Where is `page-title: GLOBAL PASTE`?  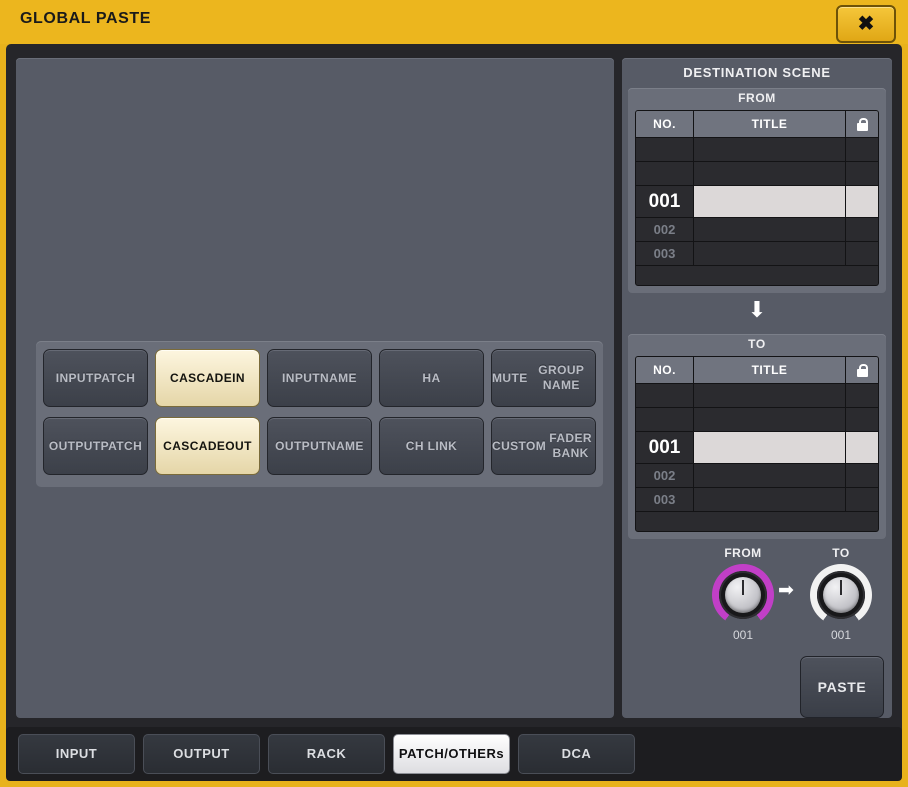 page-title: GLOBAL PASTE is located at coordinates (86, 18).